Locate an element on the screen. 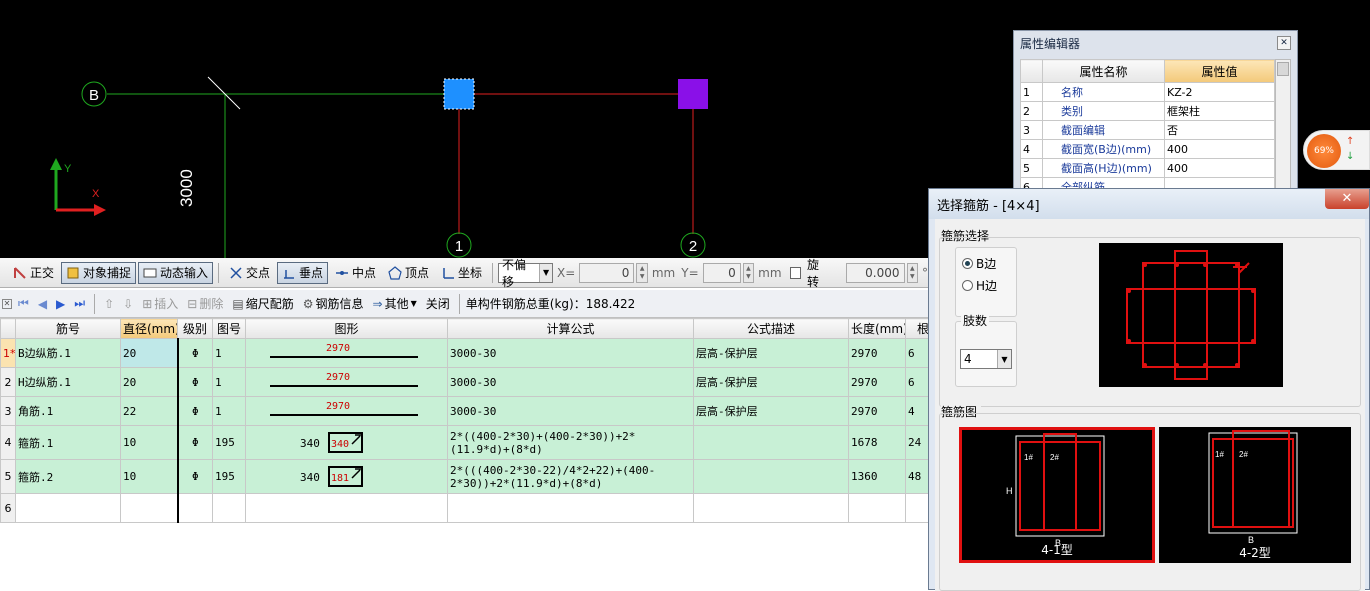 This screenshot has height=591, width=1370. radio-h-side: H边 is located at coordinates (979, 285).